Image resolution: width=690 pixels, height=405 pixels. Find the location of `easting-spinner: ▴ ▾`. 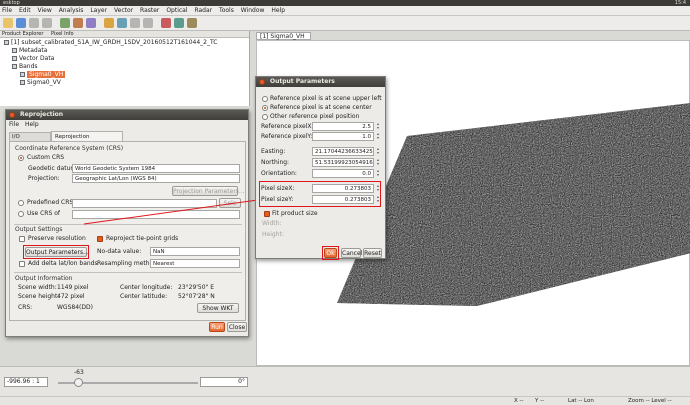

easting-spinner: ▴ ▾ is located at coordinates (378, 151).